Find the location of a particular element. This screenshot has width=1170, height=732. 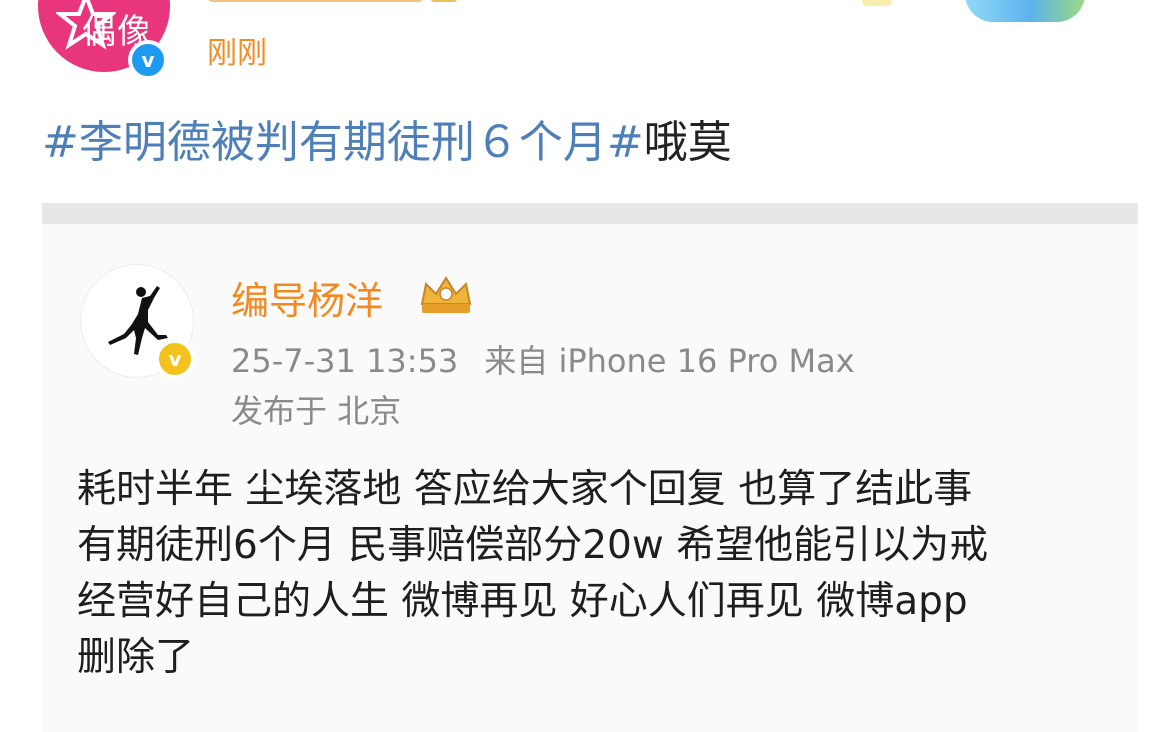

body-line: 经营好自己的人生 微博再见 好心人们再见 微博app is located at coordinates (522, 601).